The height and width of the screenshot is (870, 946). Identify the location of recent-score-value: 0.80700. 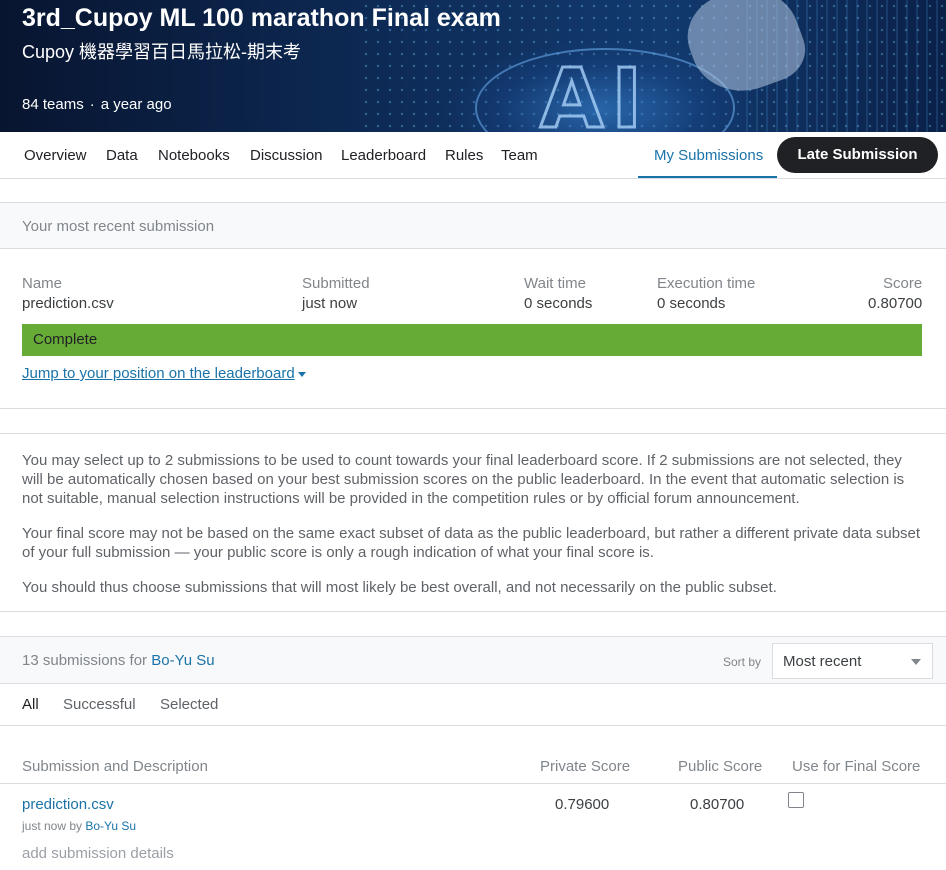
(895, 303).